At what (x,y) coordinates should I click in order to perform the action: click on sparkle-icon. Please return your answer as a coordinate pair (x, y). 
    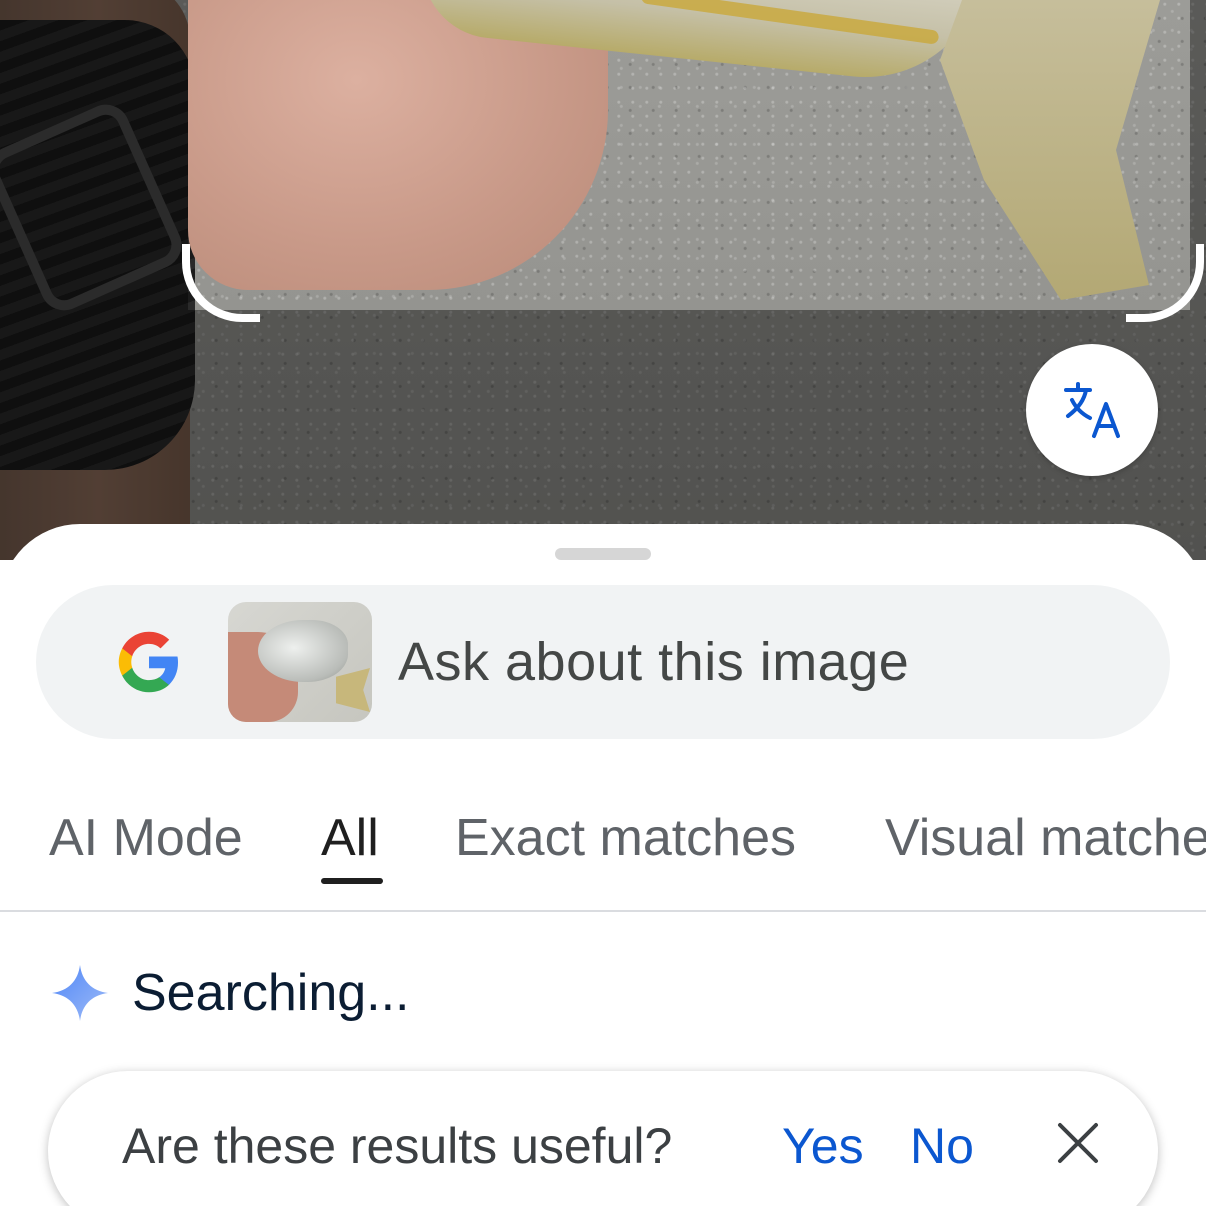
    Looking at the image, I should click on (80, 993).